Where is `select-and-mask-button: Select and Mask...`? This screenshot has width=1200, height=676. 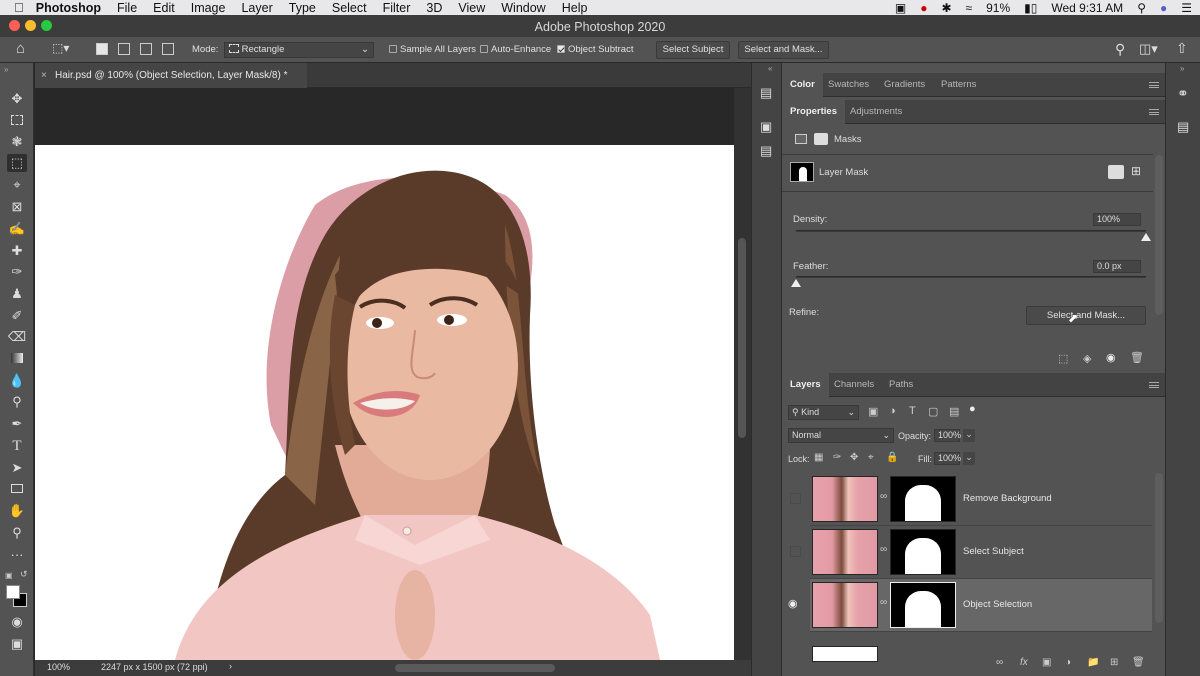 select-and-mask-button: Select and Mask... is located at coordinates (783, 50).